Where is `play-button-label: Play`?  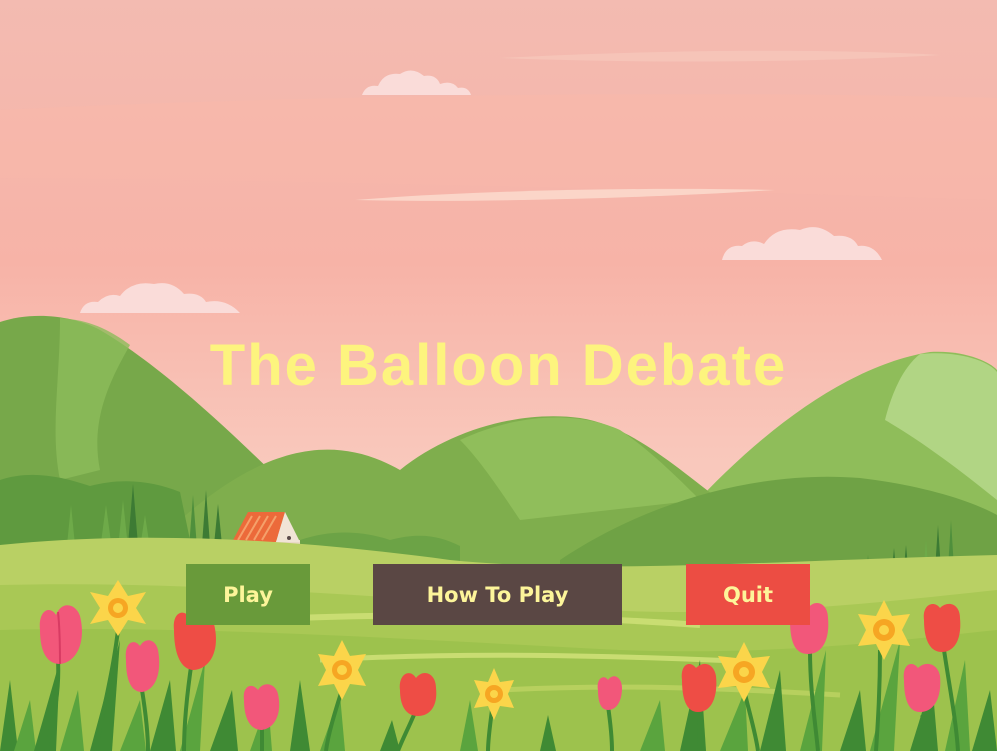 play-button-label: Play is located at coordinates (248, 594).